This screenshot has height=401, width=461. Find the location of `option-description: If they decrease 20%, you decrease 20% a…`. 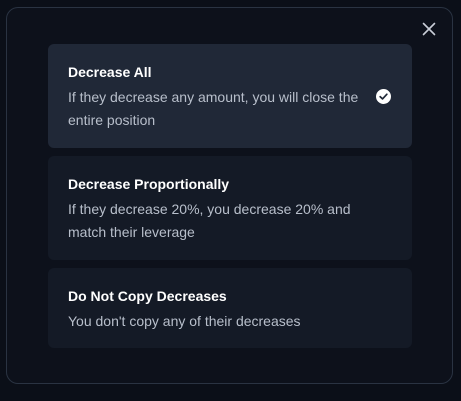

option-description: If they decrease 20%, you decrease 20% a… is located at coordinates (209, 220).